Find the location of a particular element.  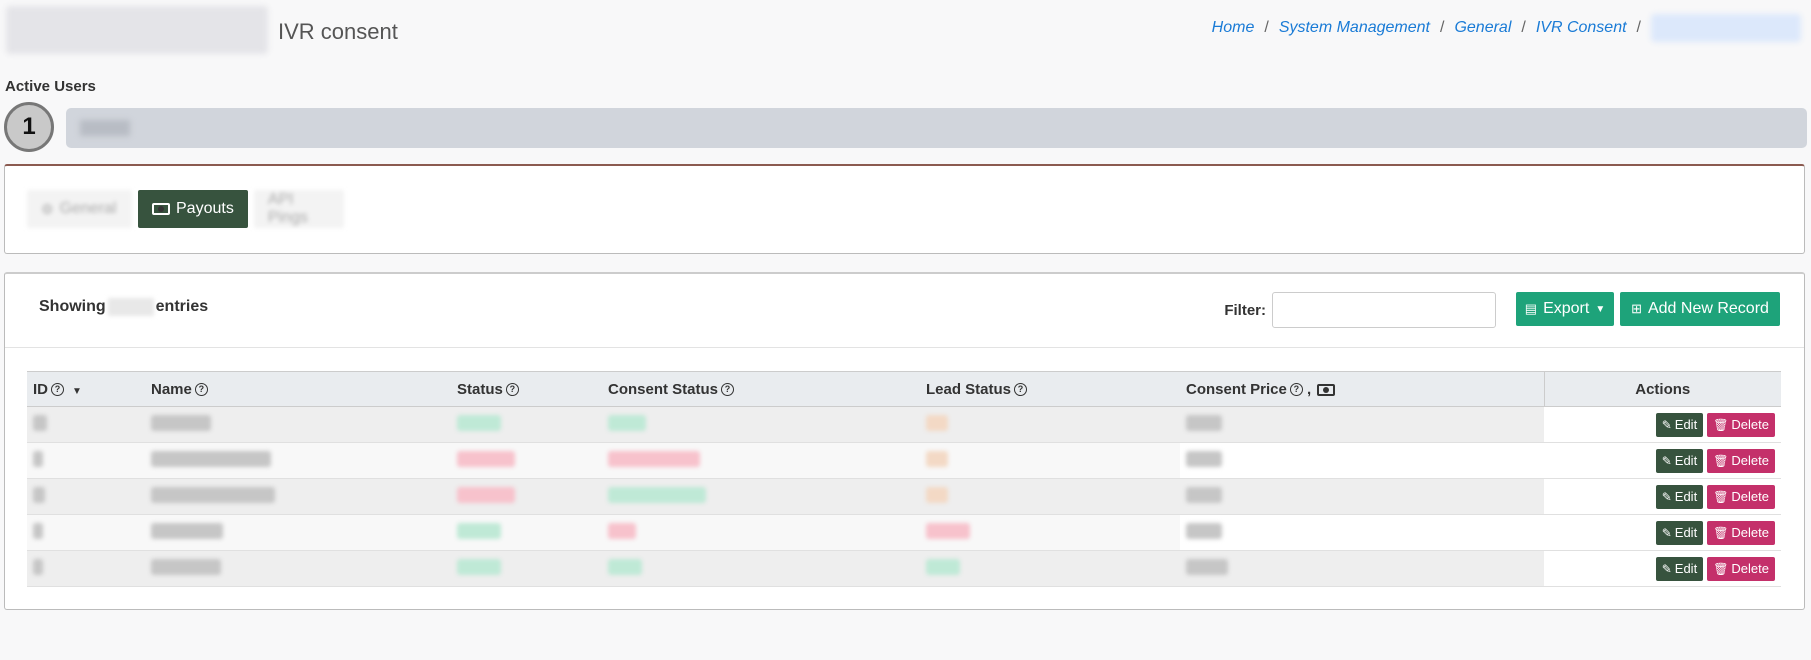

tab-general: ⚙ General is located at coordinates (79, 209).